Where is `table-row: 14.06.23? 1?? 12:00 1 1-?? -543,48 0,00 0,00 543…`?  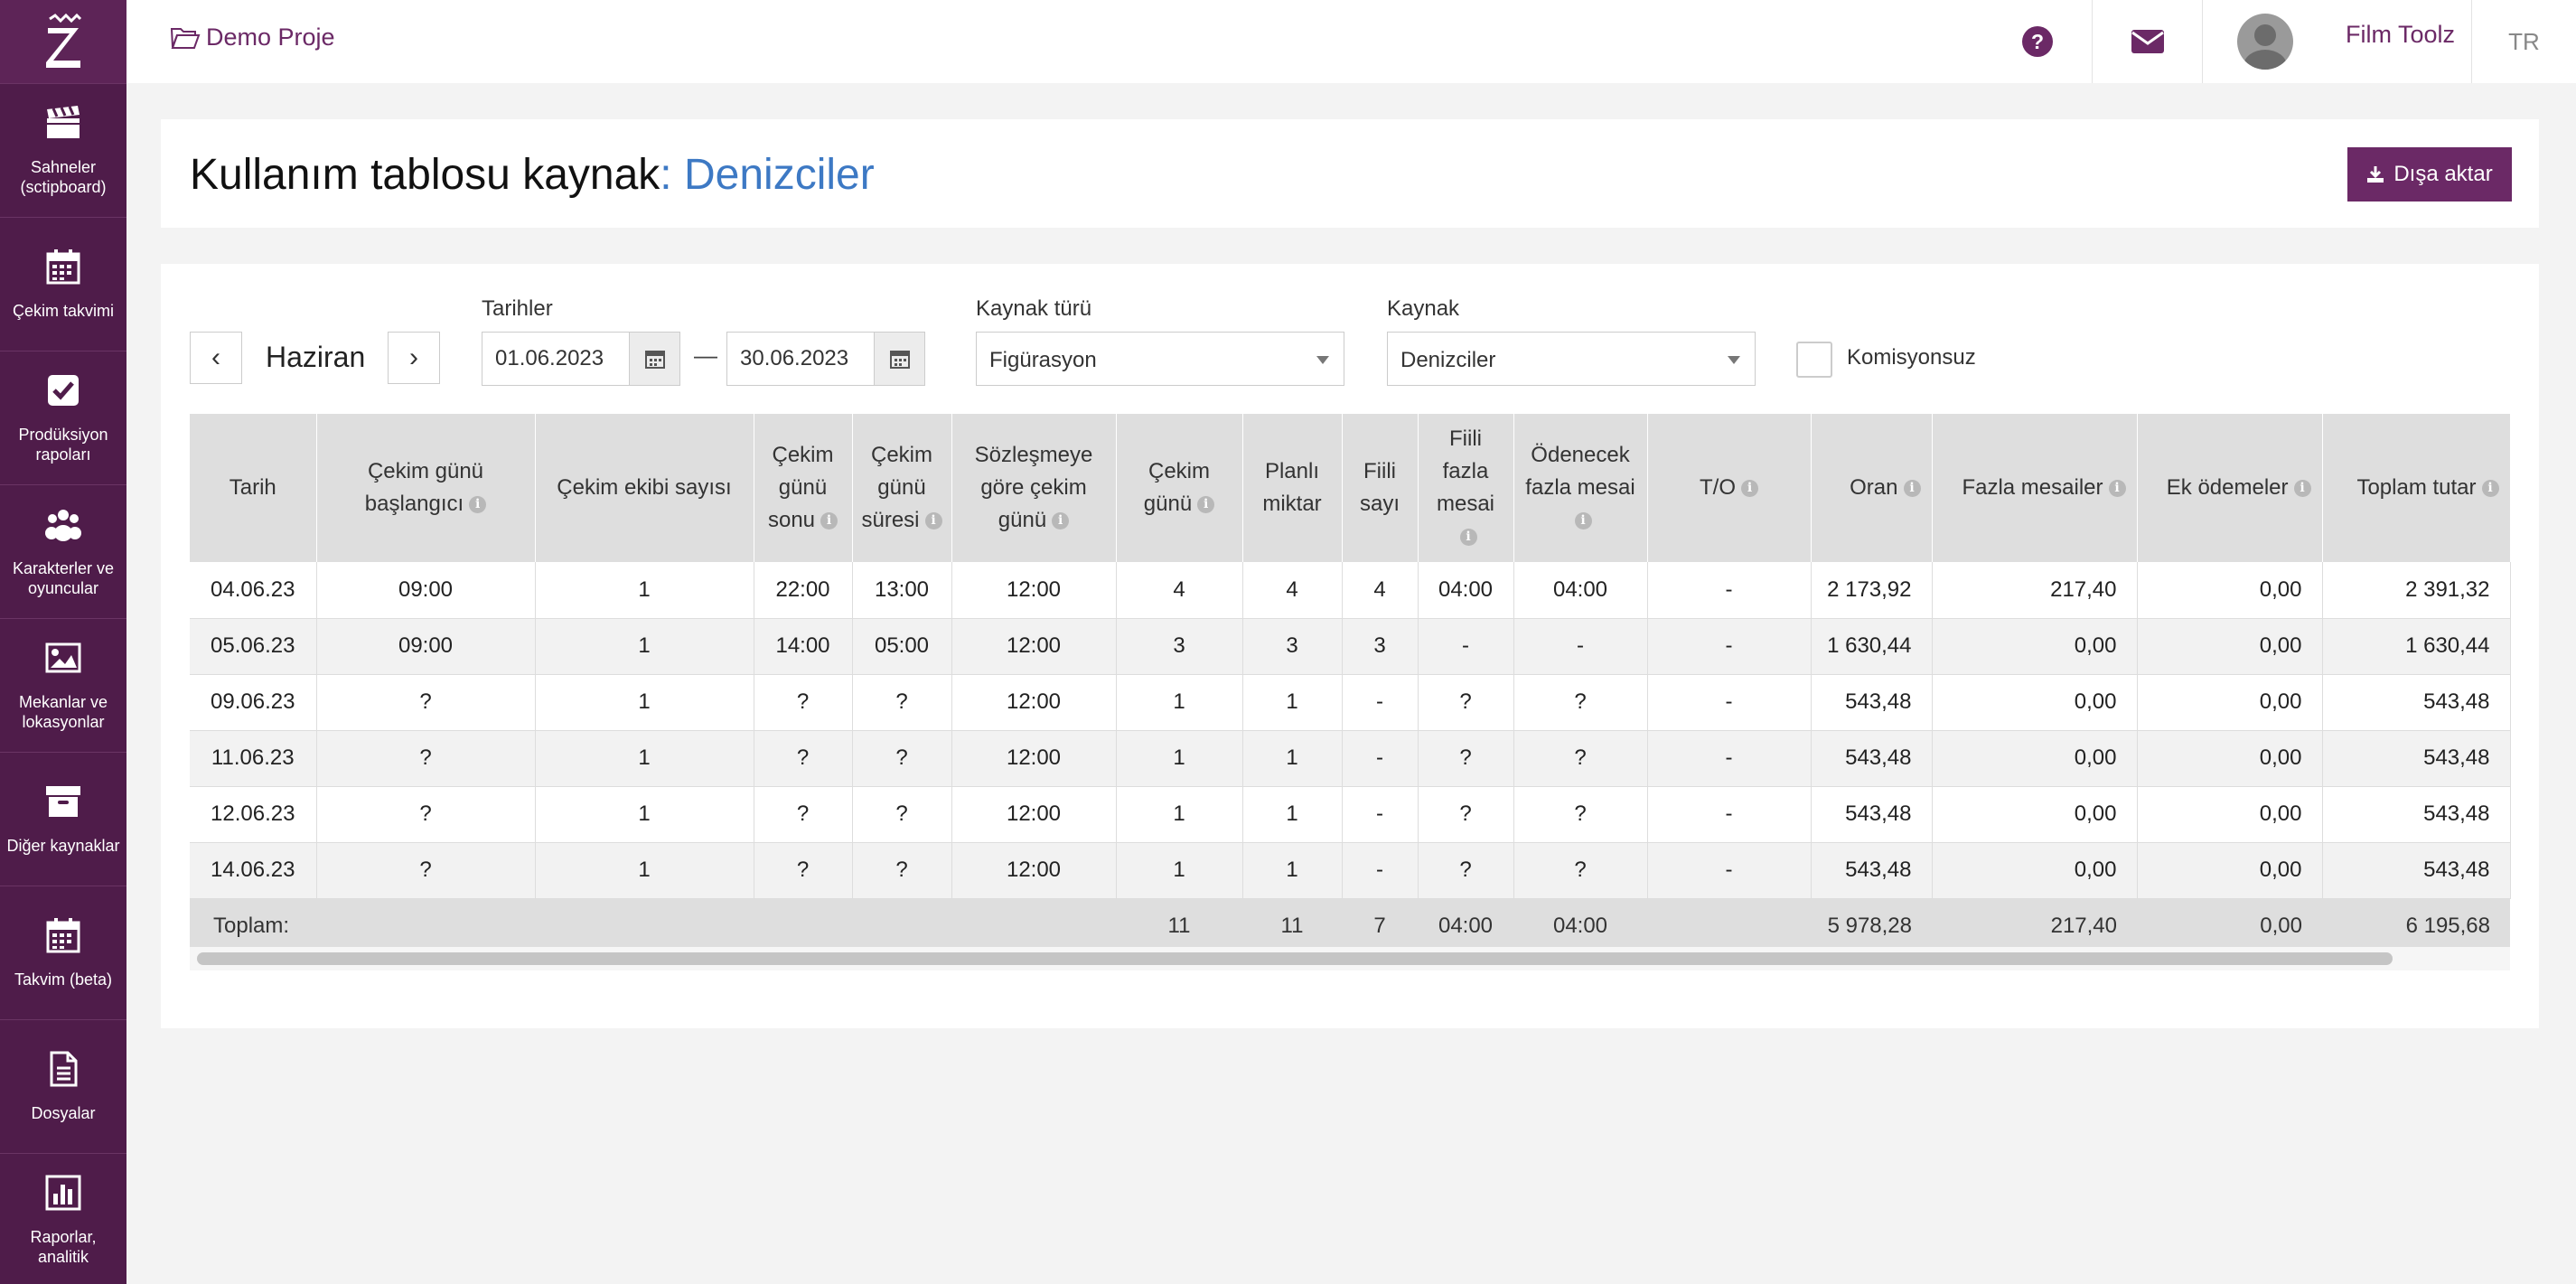
table-row: 14.06.23? 1?? 12:00 1 1-?? -543,48 0,00 0,00 543… is located at coordinates (1350, 870).